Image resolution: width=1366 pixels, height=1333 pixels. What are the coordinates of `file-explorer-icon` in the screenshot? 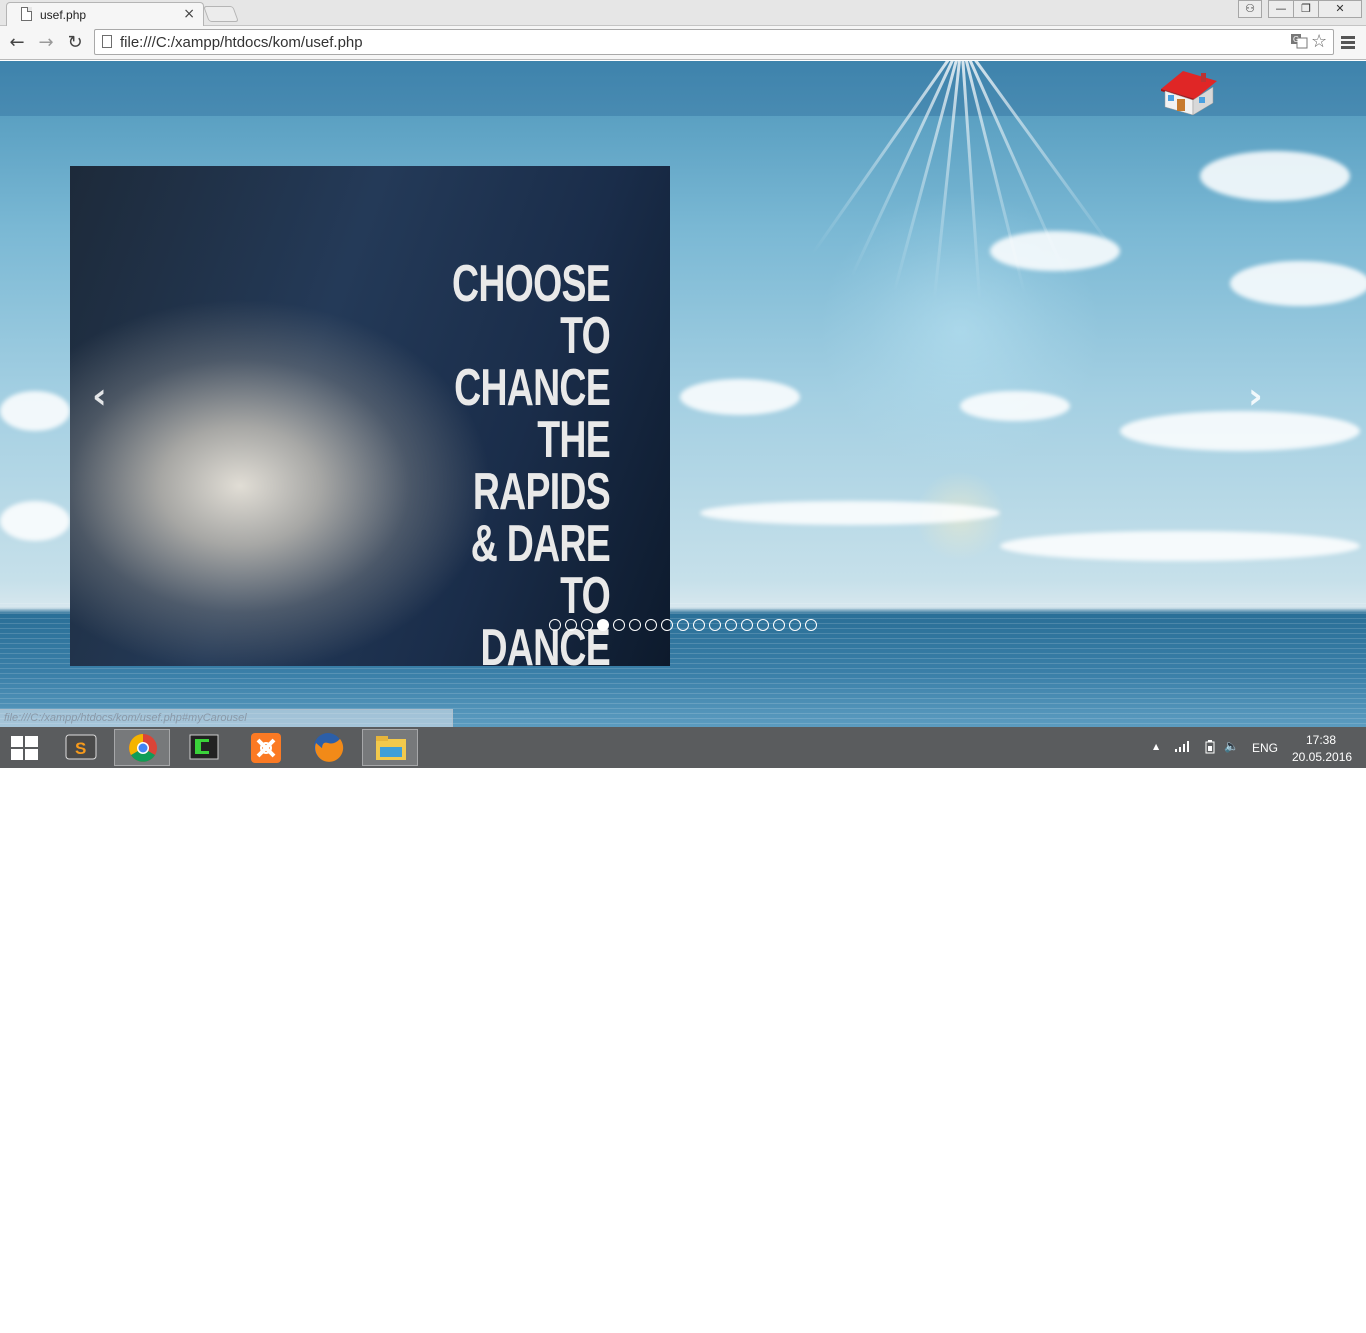 It's located at (390, 747).